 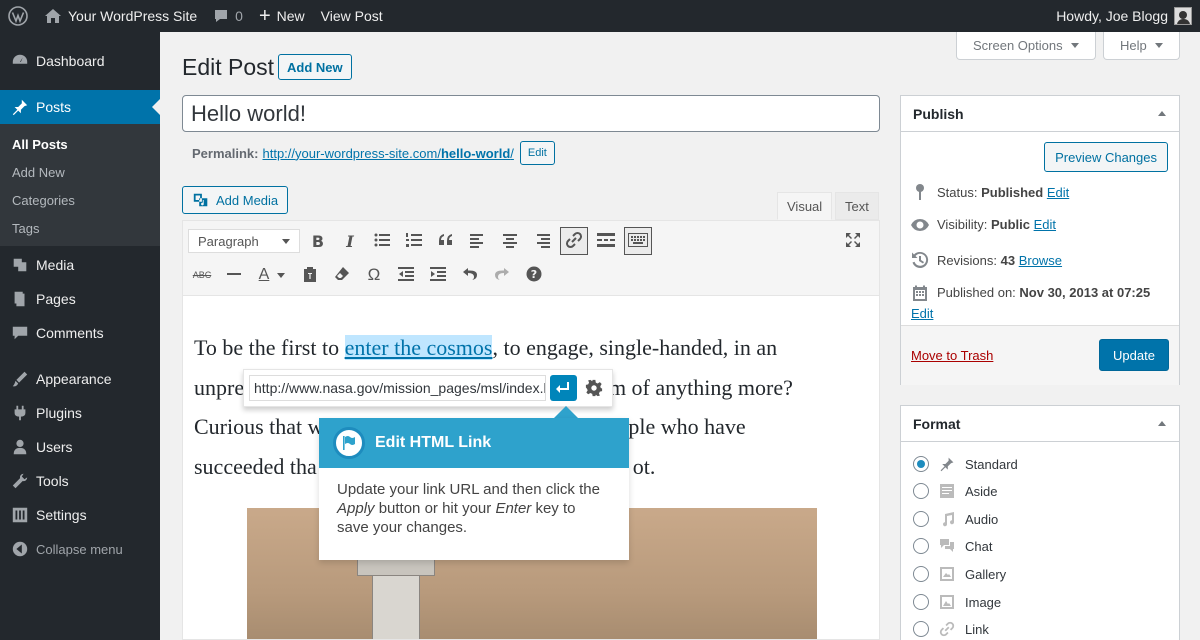 I want to click on update-button: Update, so click(x=1134, y=355).